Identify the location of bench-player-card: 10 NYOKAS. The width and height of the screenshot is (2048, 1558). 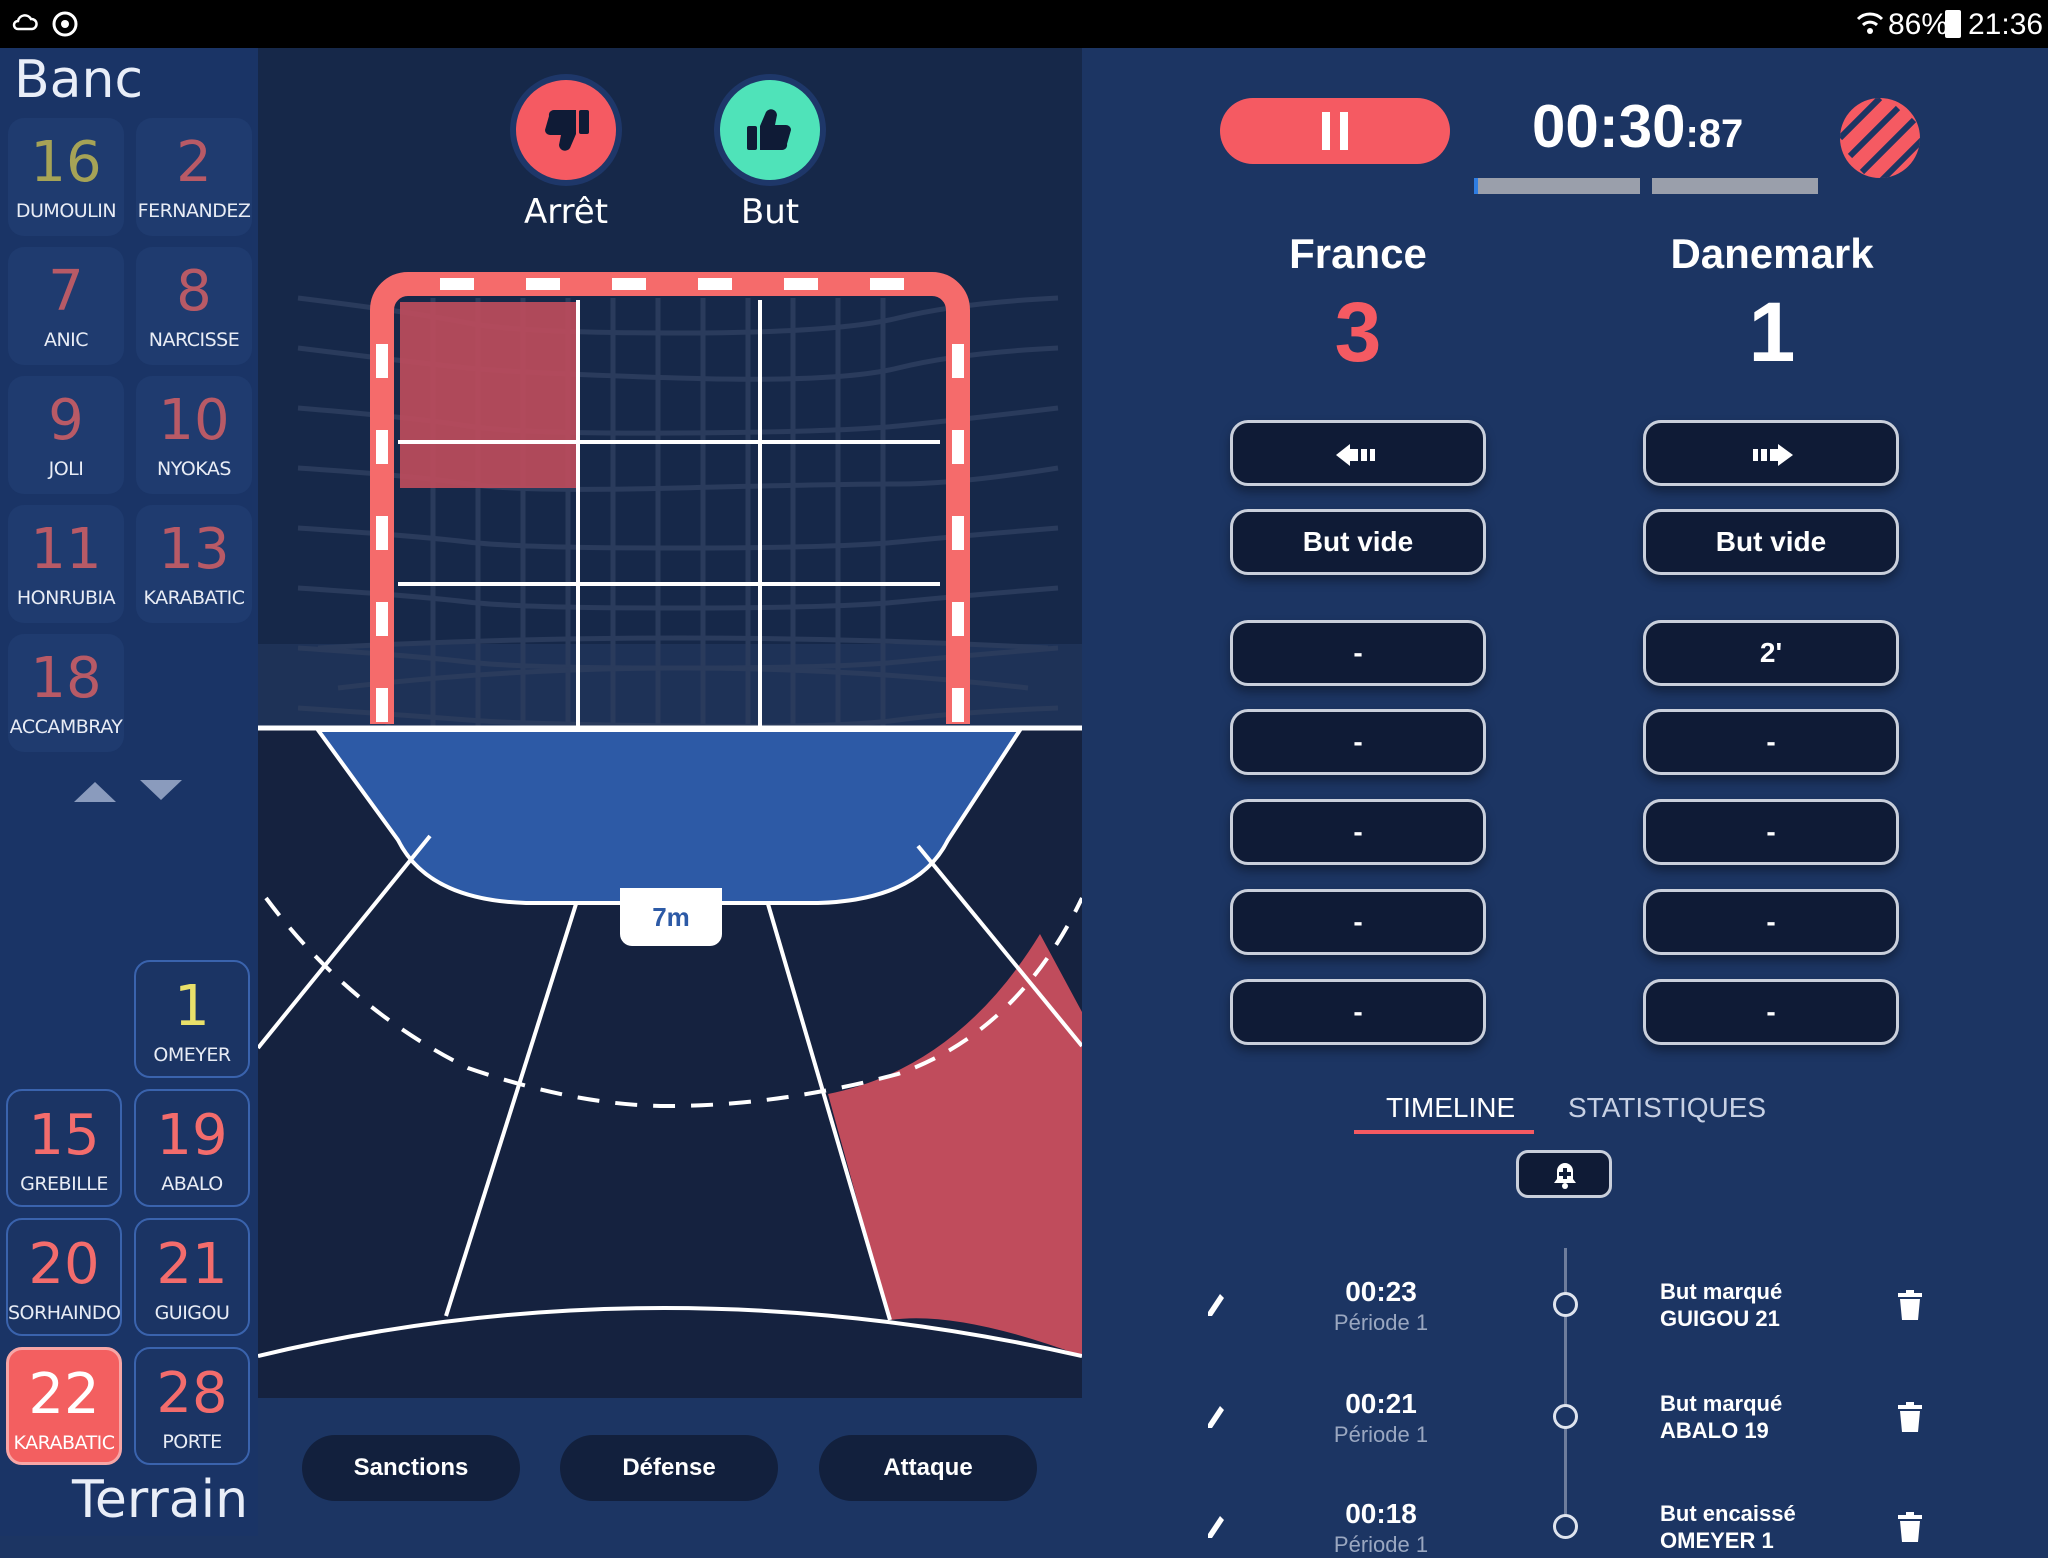
(194, 435).